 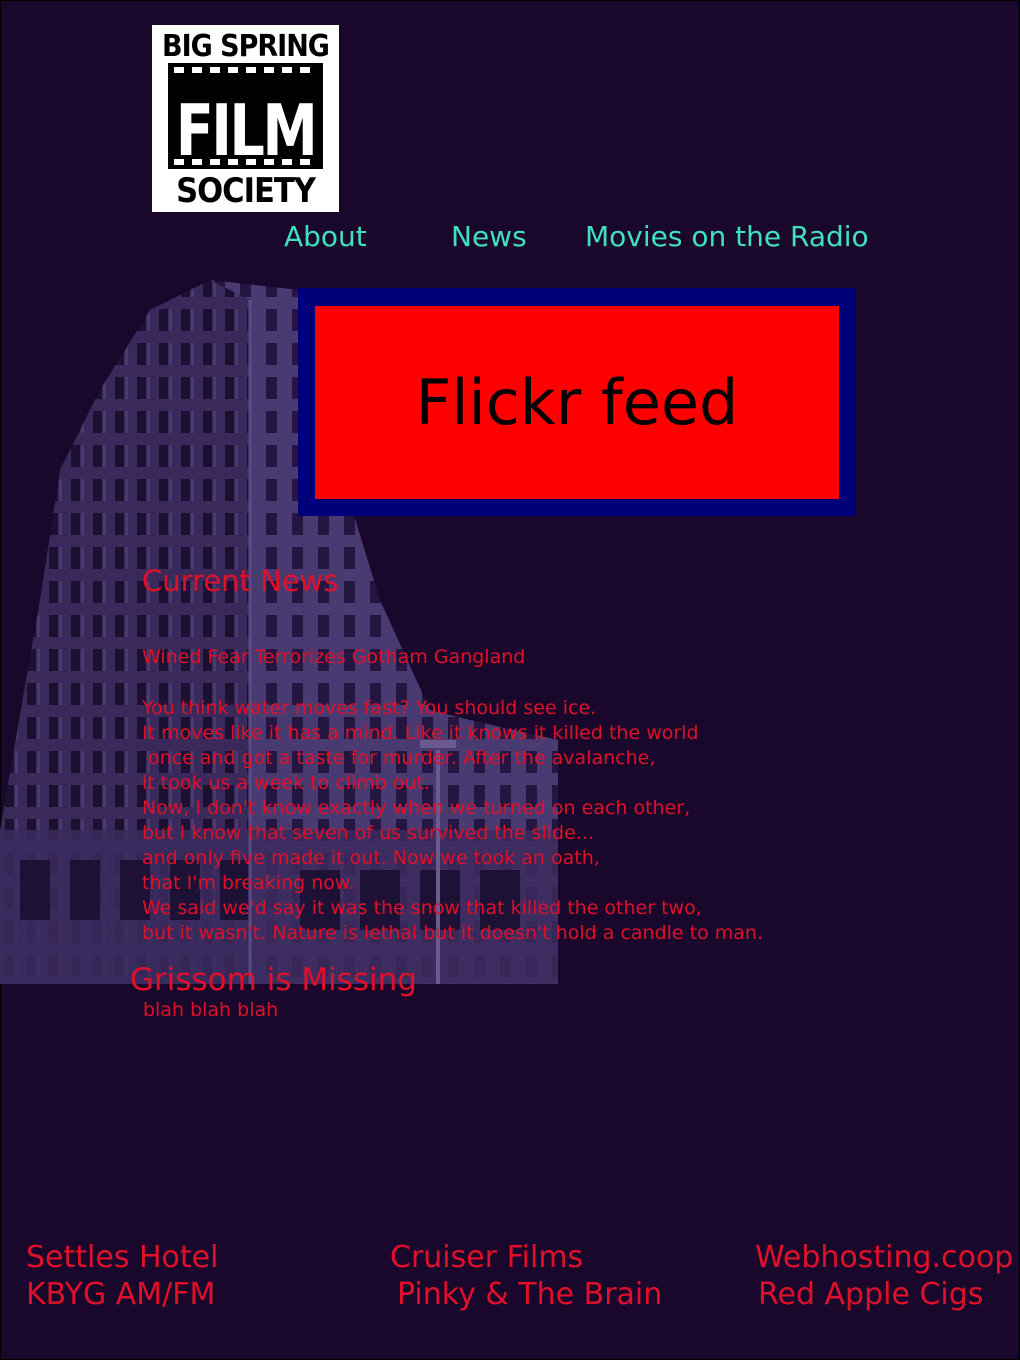 What do you see at coordinates (211, 1010) in the screenshot?
I see `grissom-body: blah blah blah` at bounding box center [211, 1010].